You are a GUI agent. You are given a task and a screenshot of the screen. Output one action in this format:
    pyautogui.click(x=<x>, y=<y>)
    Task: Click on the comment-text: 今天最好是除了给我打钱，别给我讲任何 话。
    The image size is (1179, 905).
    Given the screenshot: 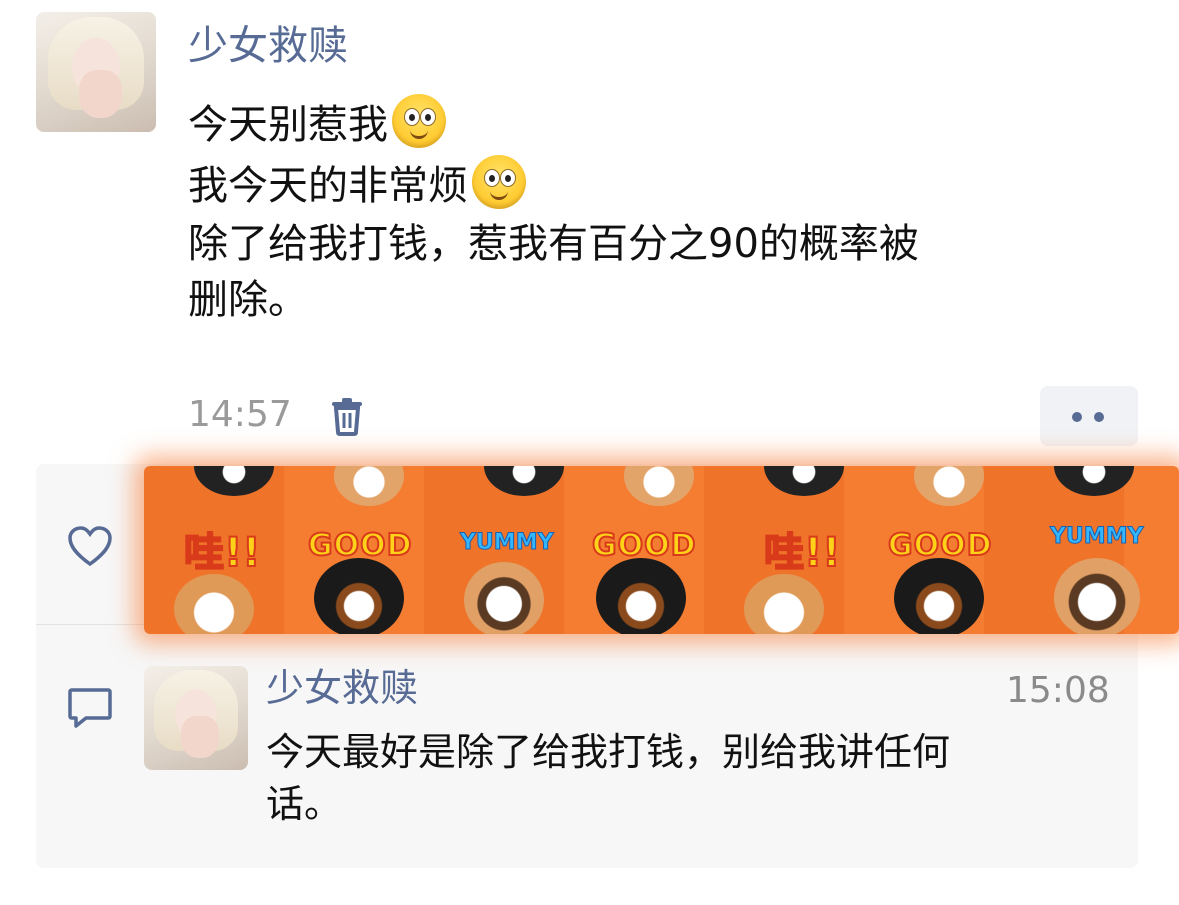 What is the action you would take?
    pyautogui.click(x=696, y=778)
    